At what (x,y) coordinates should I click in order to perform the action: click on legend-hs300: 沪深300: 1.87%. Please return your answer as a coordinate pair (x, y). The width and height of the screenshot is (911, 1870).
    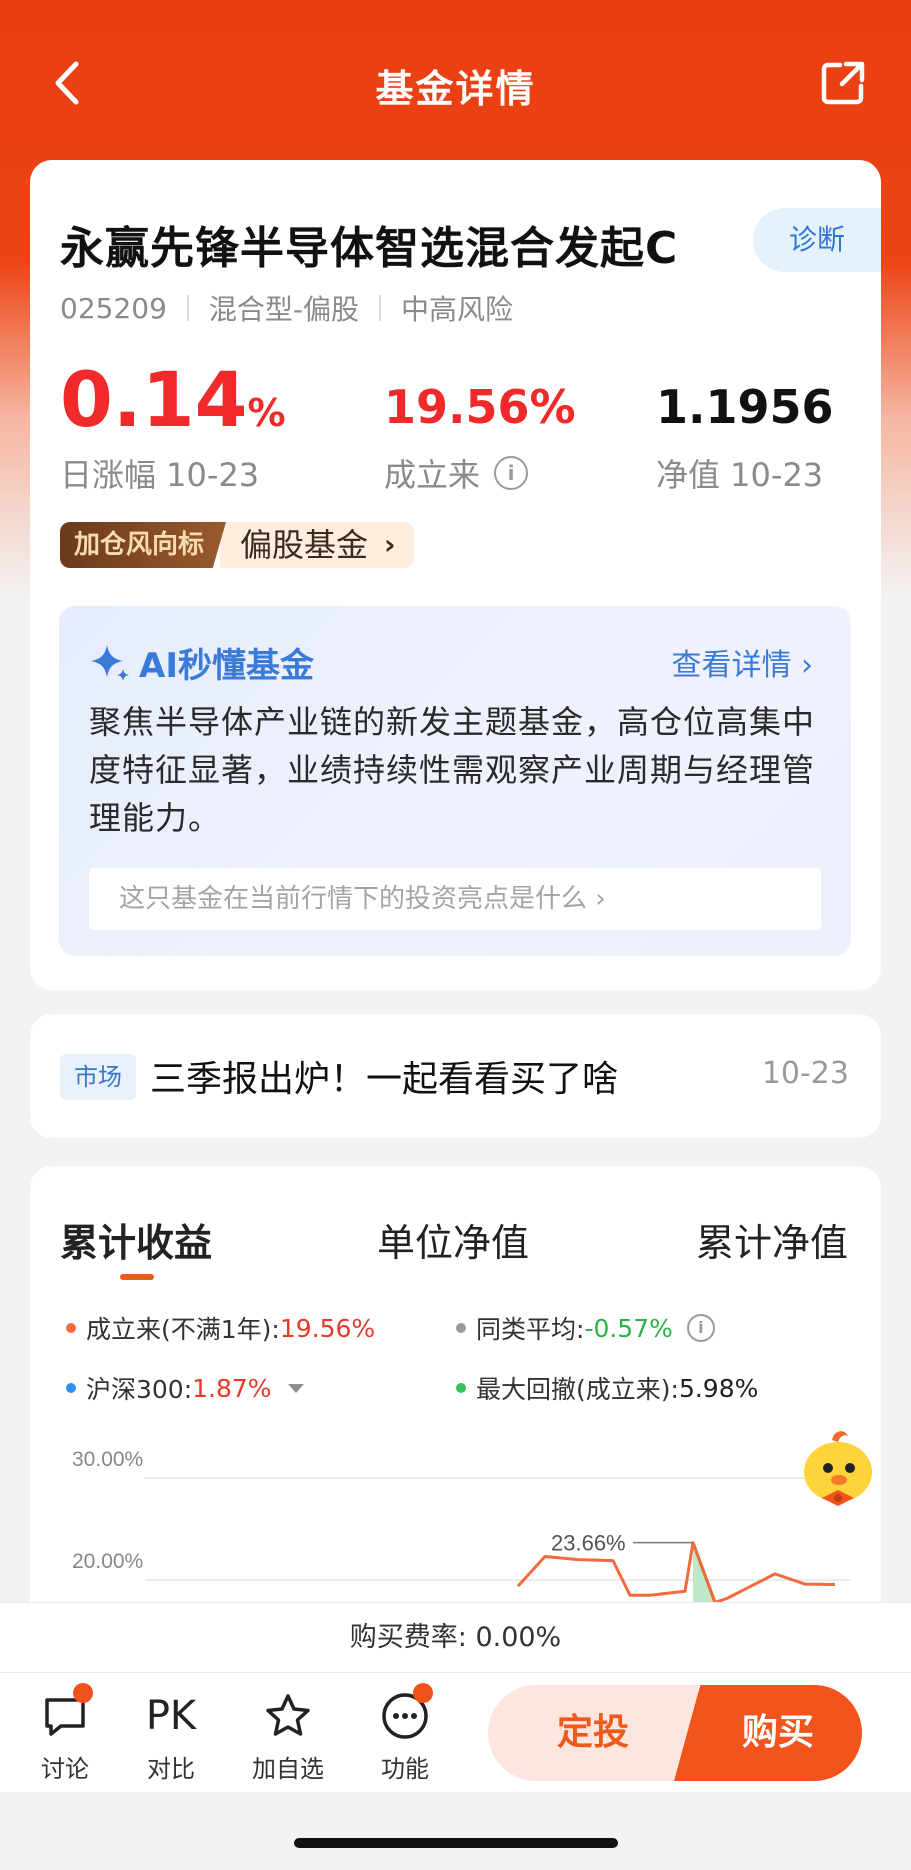
    Looking at the image, I should click on (185, 1388).